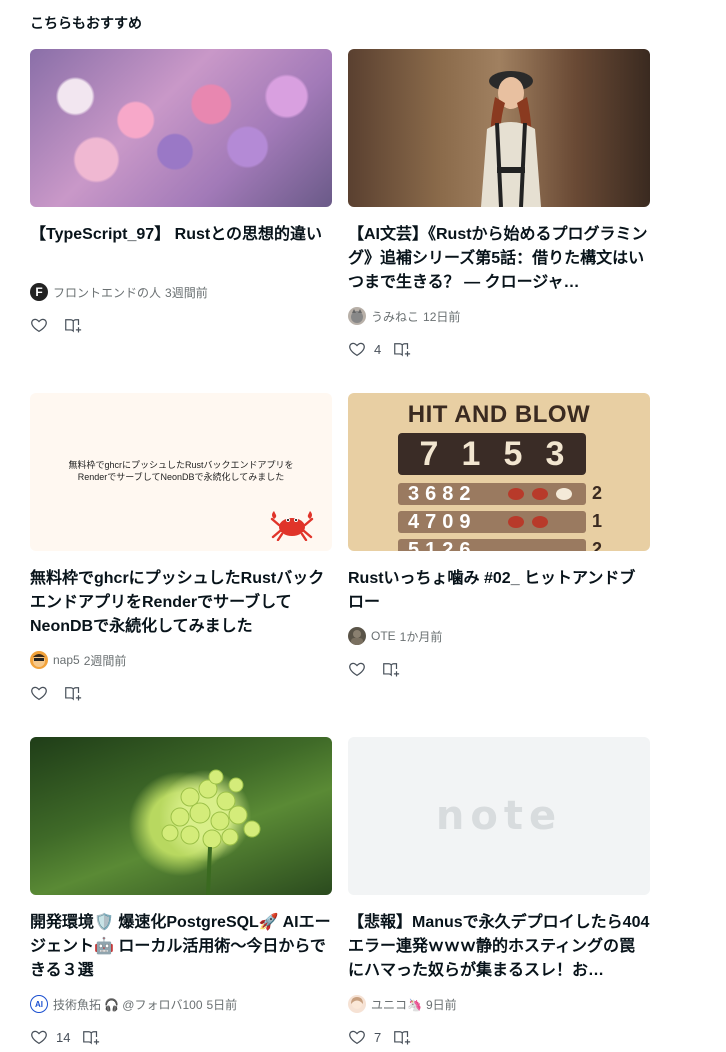  I want to click on avatar-photo-icon, so click(357, 637).